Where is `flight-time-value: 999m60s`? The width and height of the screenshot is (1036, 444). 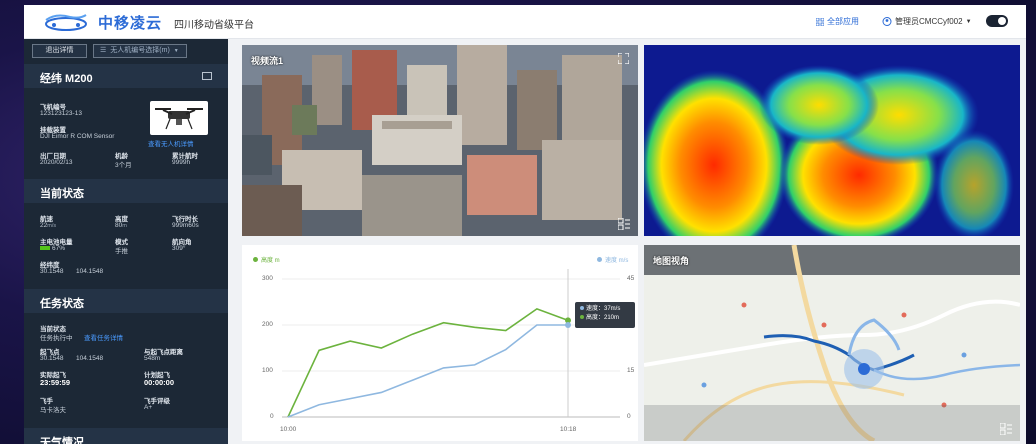 flight-time-value: 999m60s is located at coordinates (185, 225).